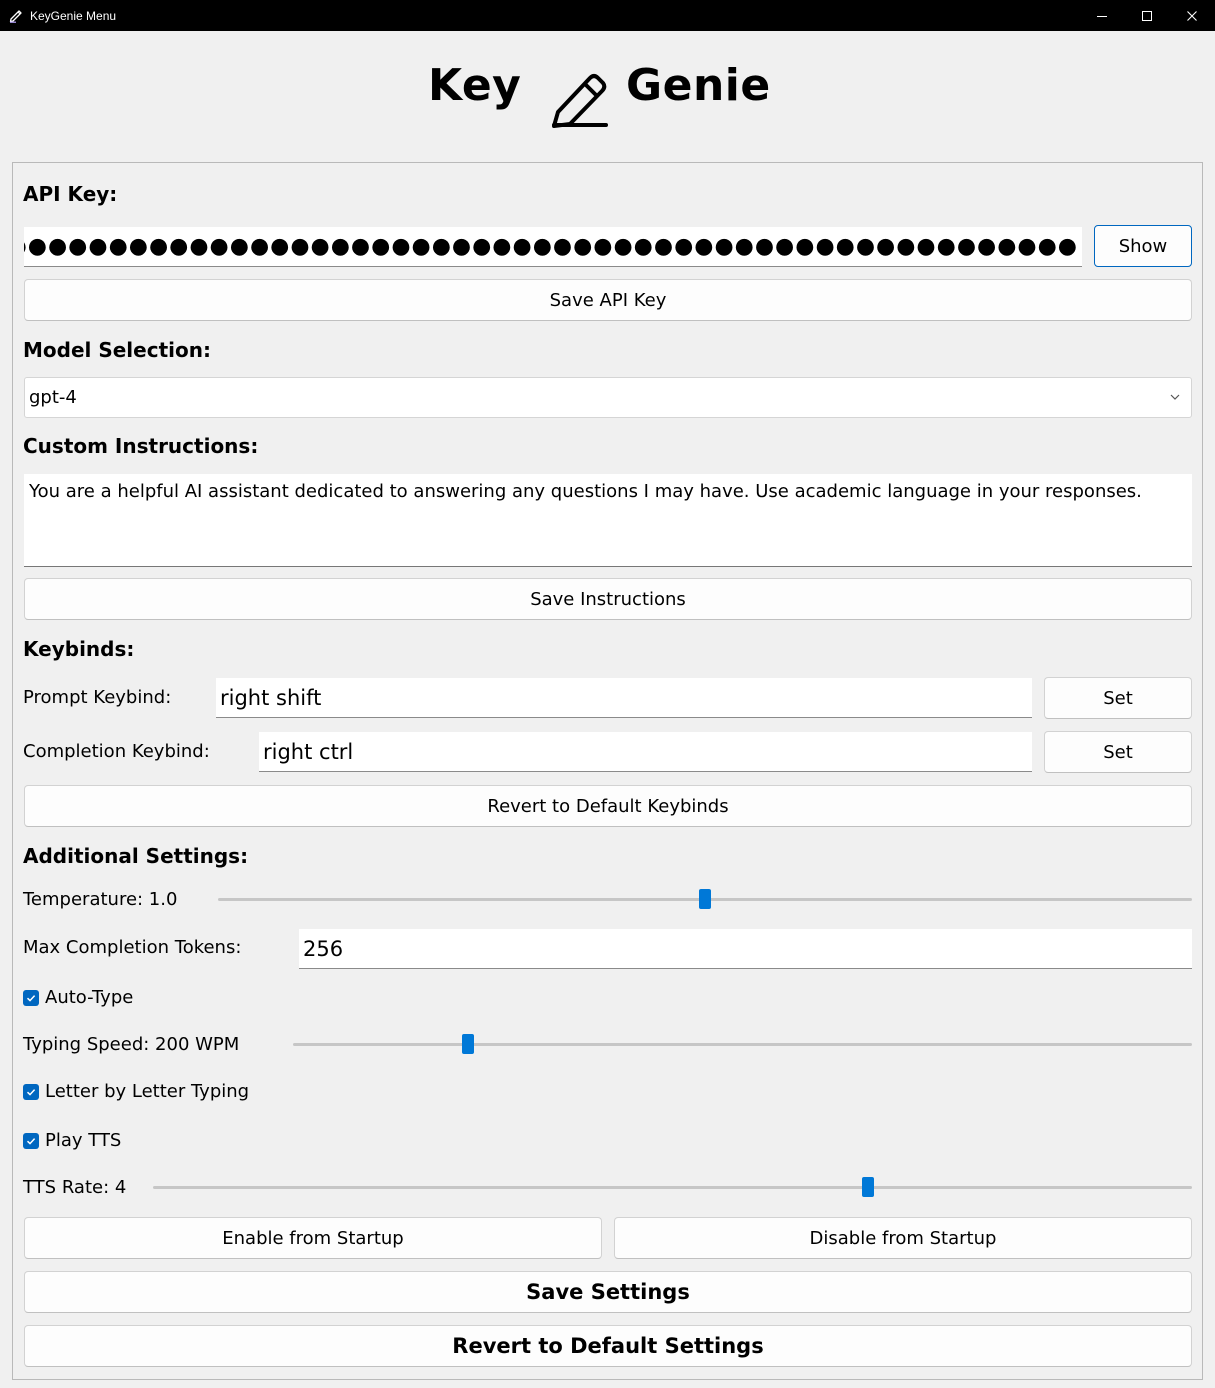 Image resolution: width=1215 pixels, height=1388 pixels. I want to click on close-icon, so click(1192, 15).